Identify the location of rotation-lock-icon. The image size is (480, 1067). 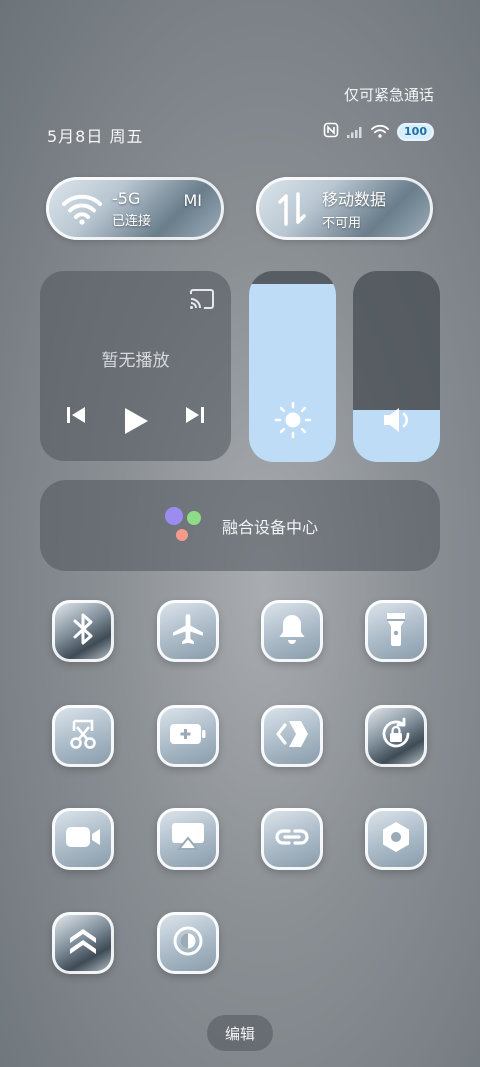
(396, 736).